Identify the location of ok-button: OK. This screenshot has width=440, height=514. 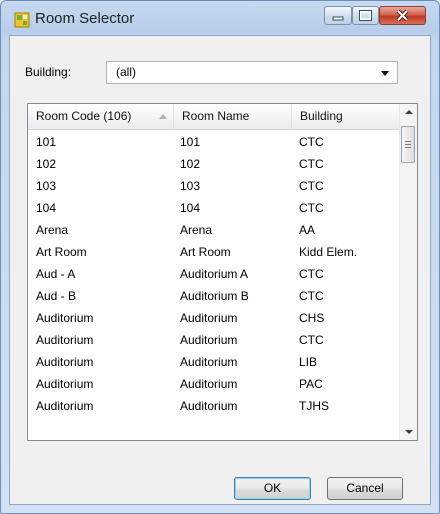
(272, 488).